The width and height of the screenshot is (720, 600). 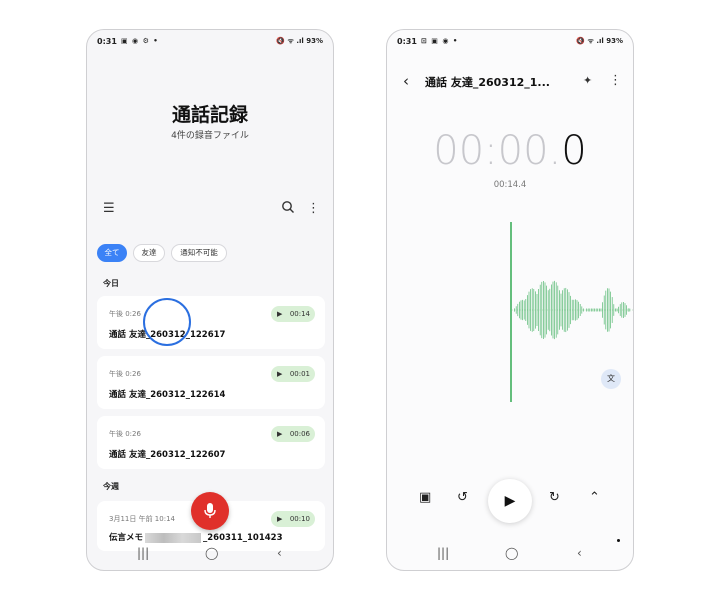 I want to click on recording-name-suffix: _260311_101423, so click(x=243, y=538).